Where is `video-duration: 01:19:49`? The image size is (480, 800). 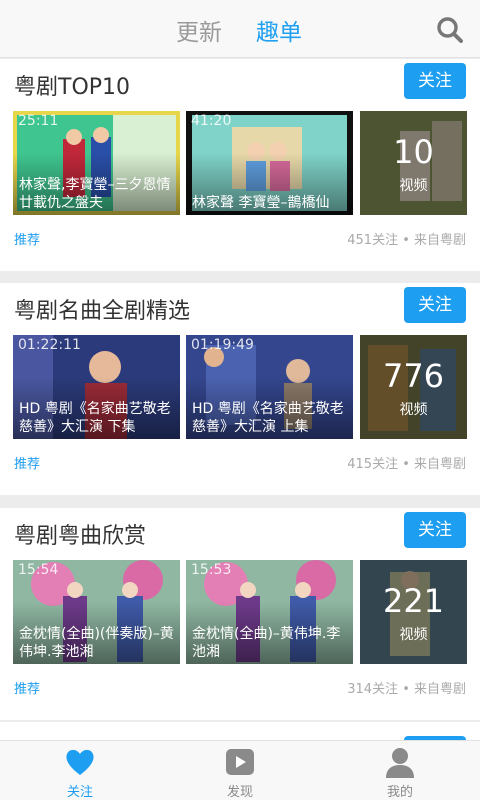
video-duration: 01:19:49 is located at coordinates (222, 345).